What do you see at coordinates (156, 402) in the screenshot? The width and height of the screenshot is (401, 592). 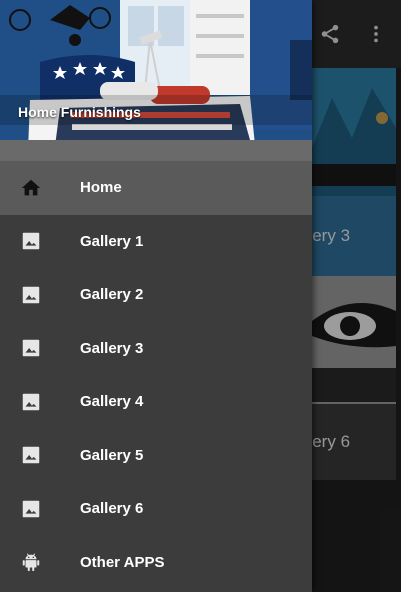 I see `menu-item-gallery-4: Gallery 4` at bounding box center [156, 402].